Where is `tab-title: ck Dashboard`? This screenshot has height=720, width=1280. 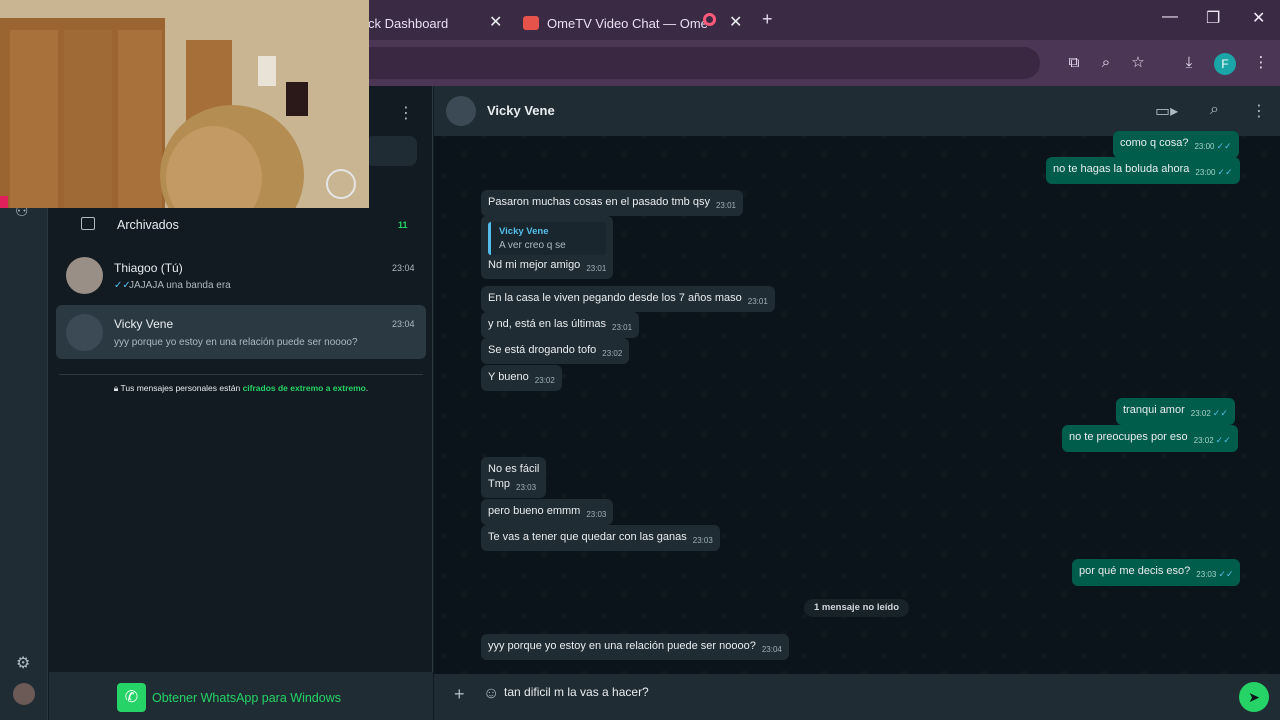 tab-title: ck Dashboard is located at coordinates (408, 23).